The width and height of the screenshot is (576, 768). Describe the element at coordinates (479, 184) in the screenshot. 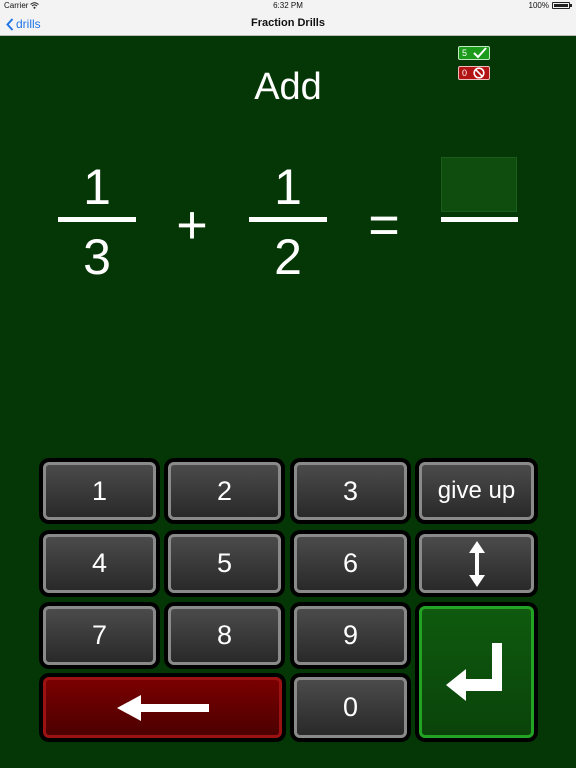

I see `answer-input` at that location.